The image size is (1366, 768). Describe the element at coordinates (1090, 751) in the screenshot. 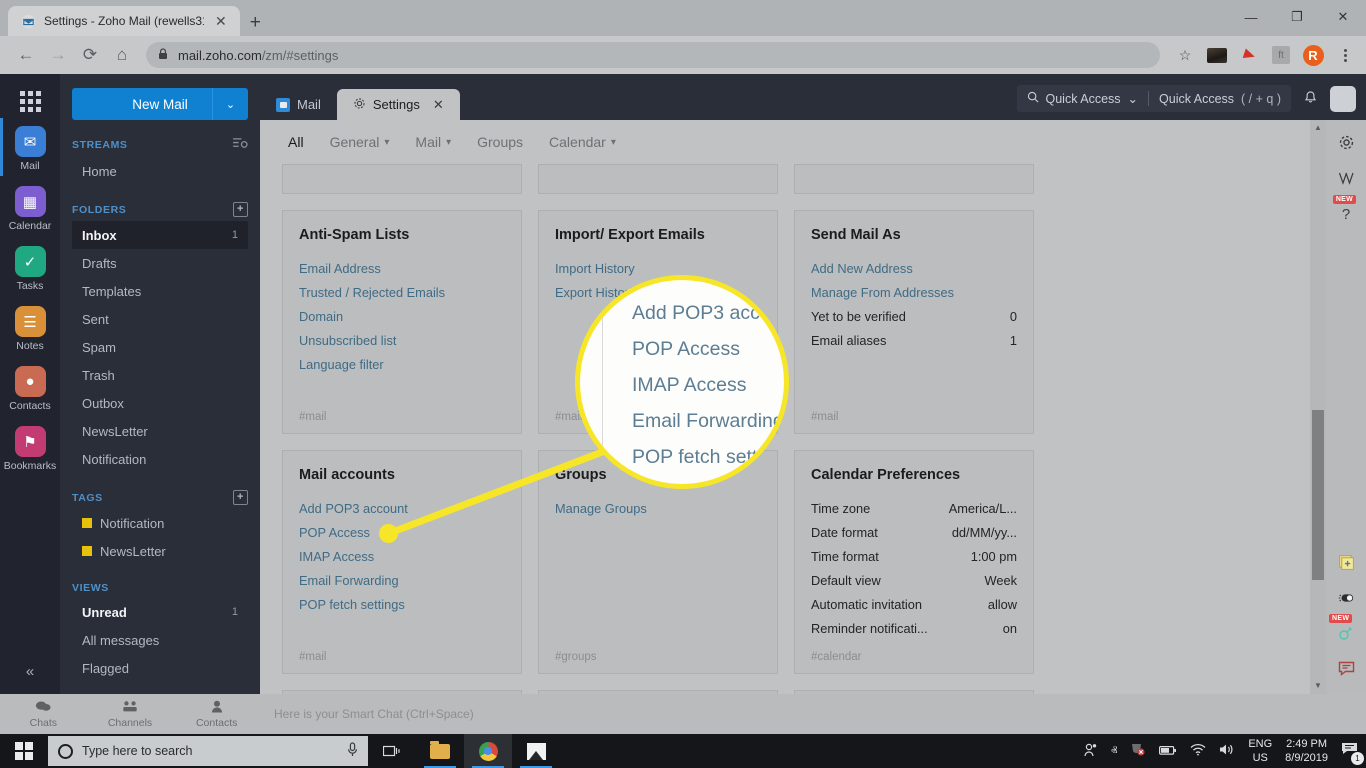

I see `people-icon` at that location.